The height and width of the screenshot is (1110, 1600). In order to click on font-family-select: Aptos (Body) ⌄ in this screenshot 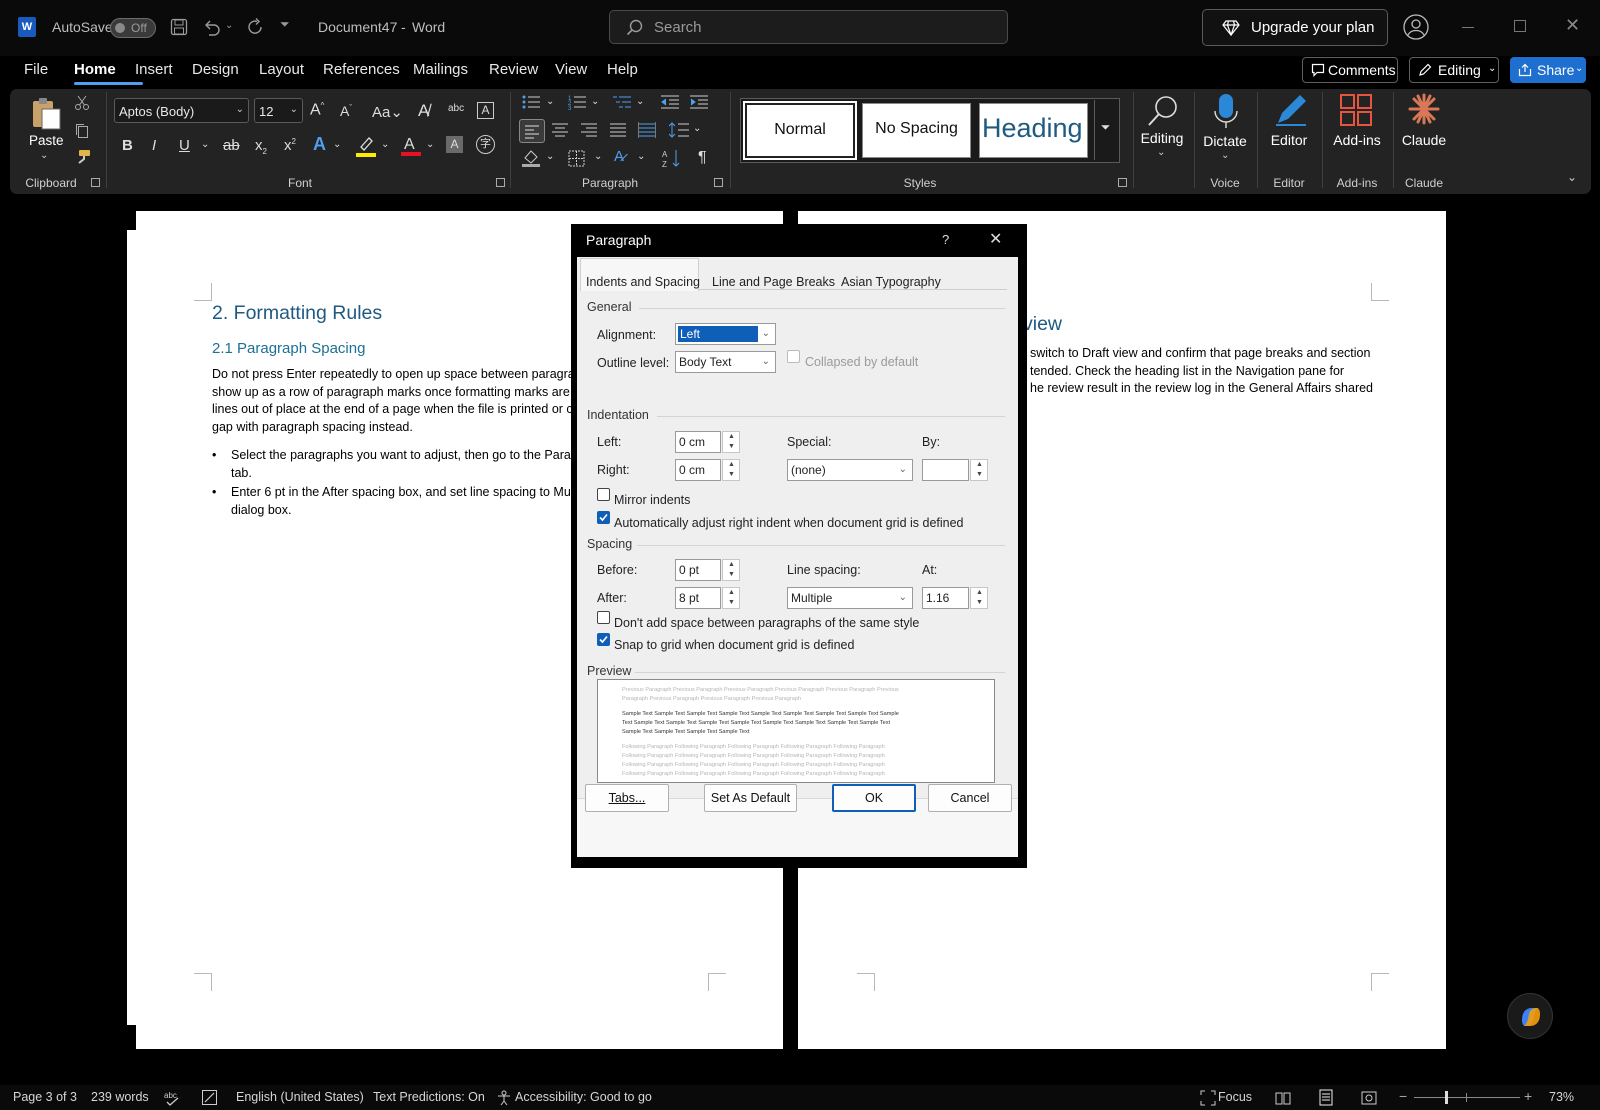, I will do `click(181, 110)`.